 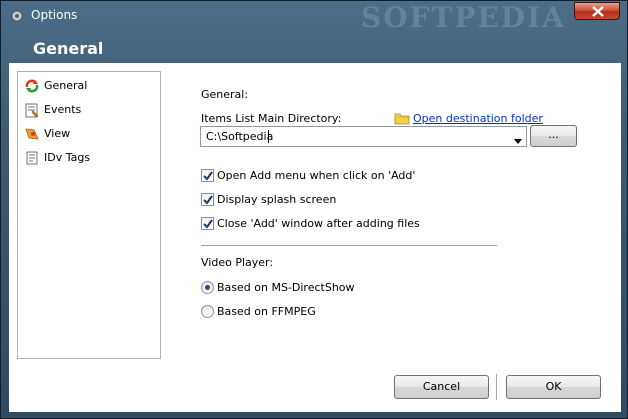 What do you see at coordinates (363, 136) in the screenshot?
I see `directory-combobox: C:\Softpedia` at bounding box center [363, 136].